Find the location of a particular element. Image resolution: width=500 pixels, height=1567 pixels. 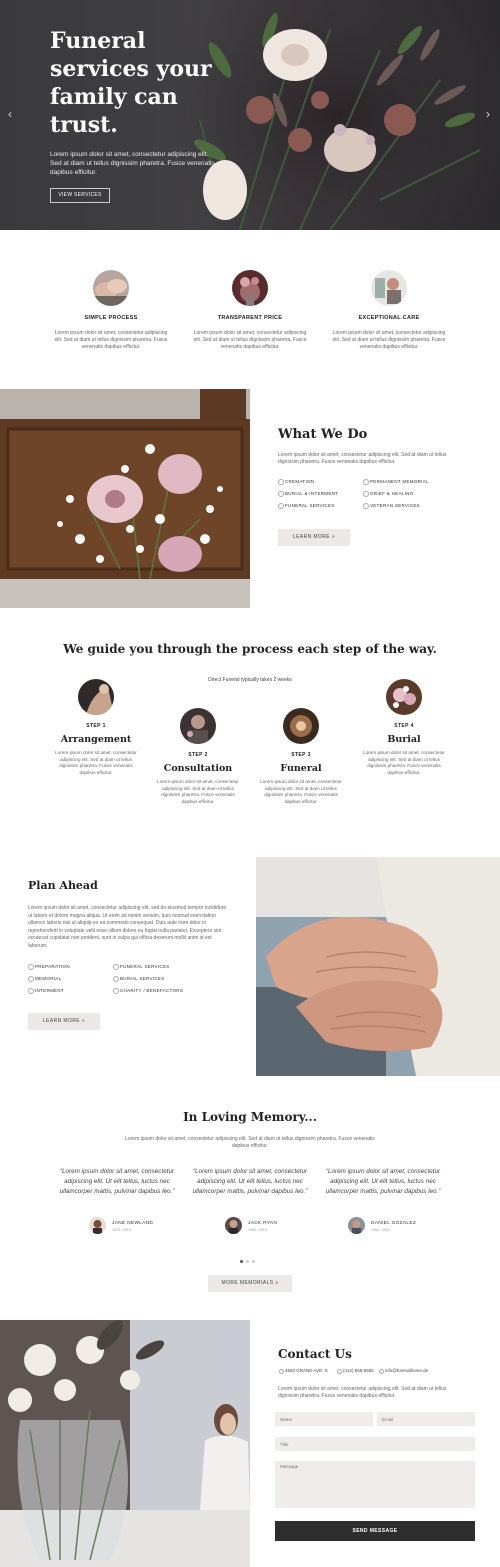

flower-bouquet-image is located at coordinates (340, 115).